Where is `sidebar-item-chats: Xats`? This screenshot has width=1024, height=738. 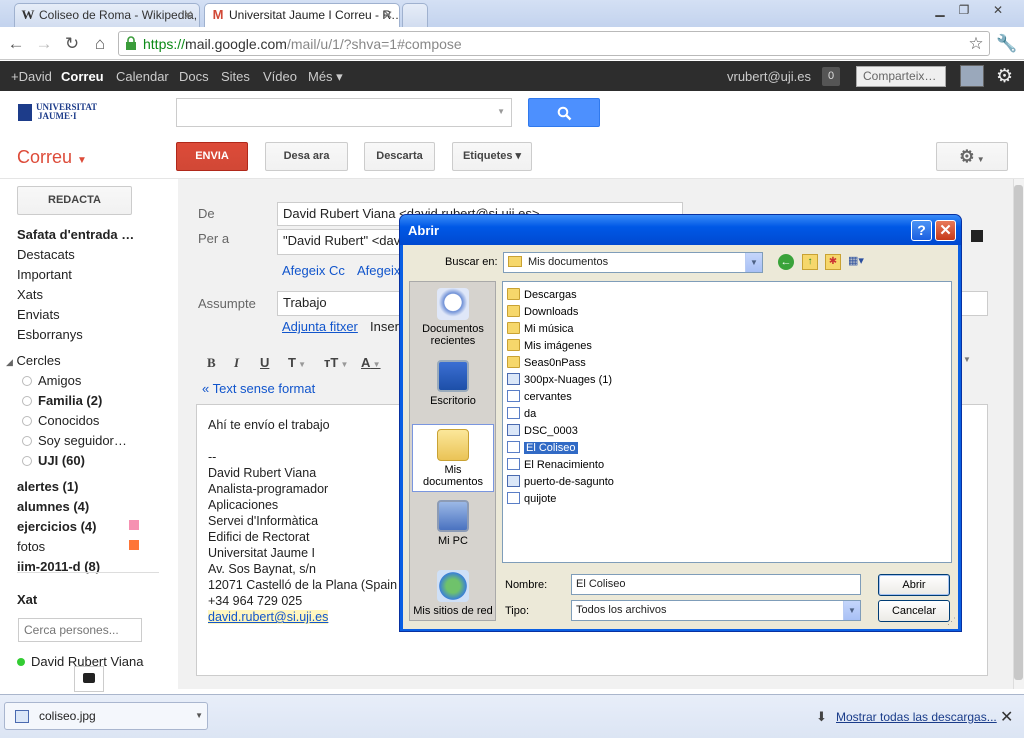
sidebar-item-chats: Xats is located at coordinates (30, 294).